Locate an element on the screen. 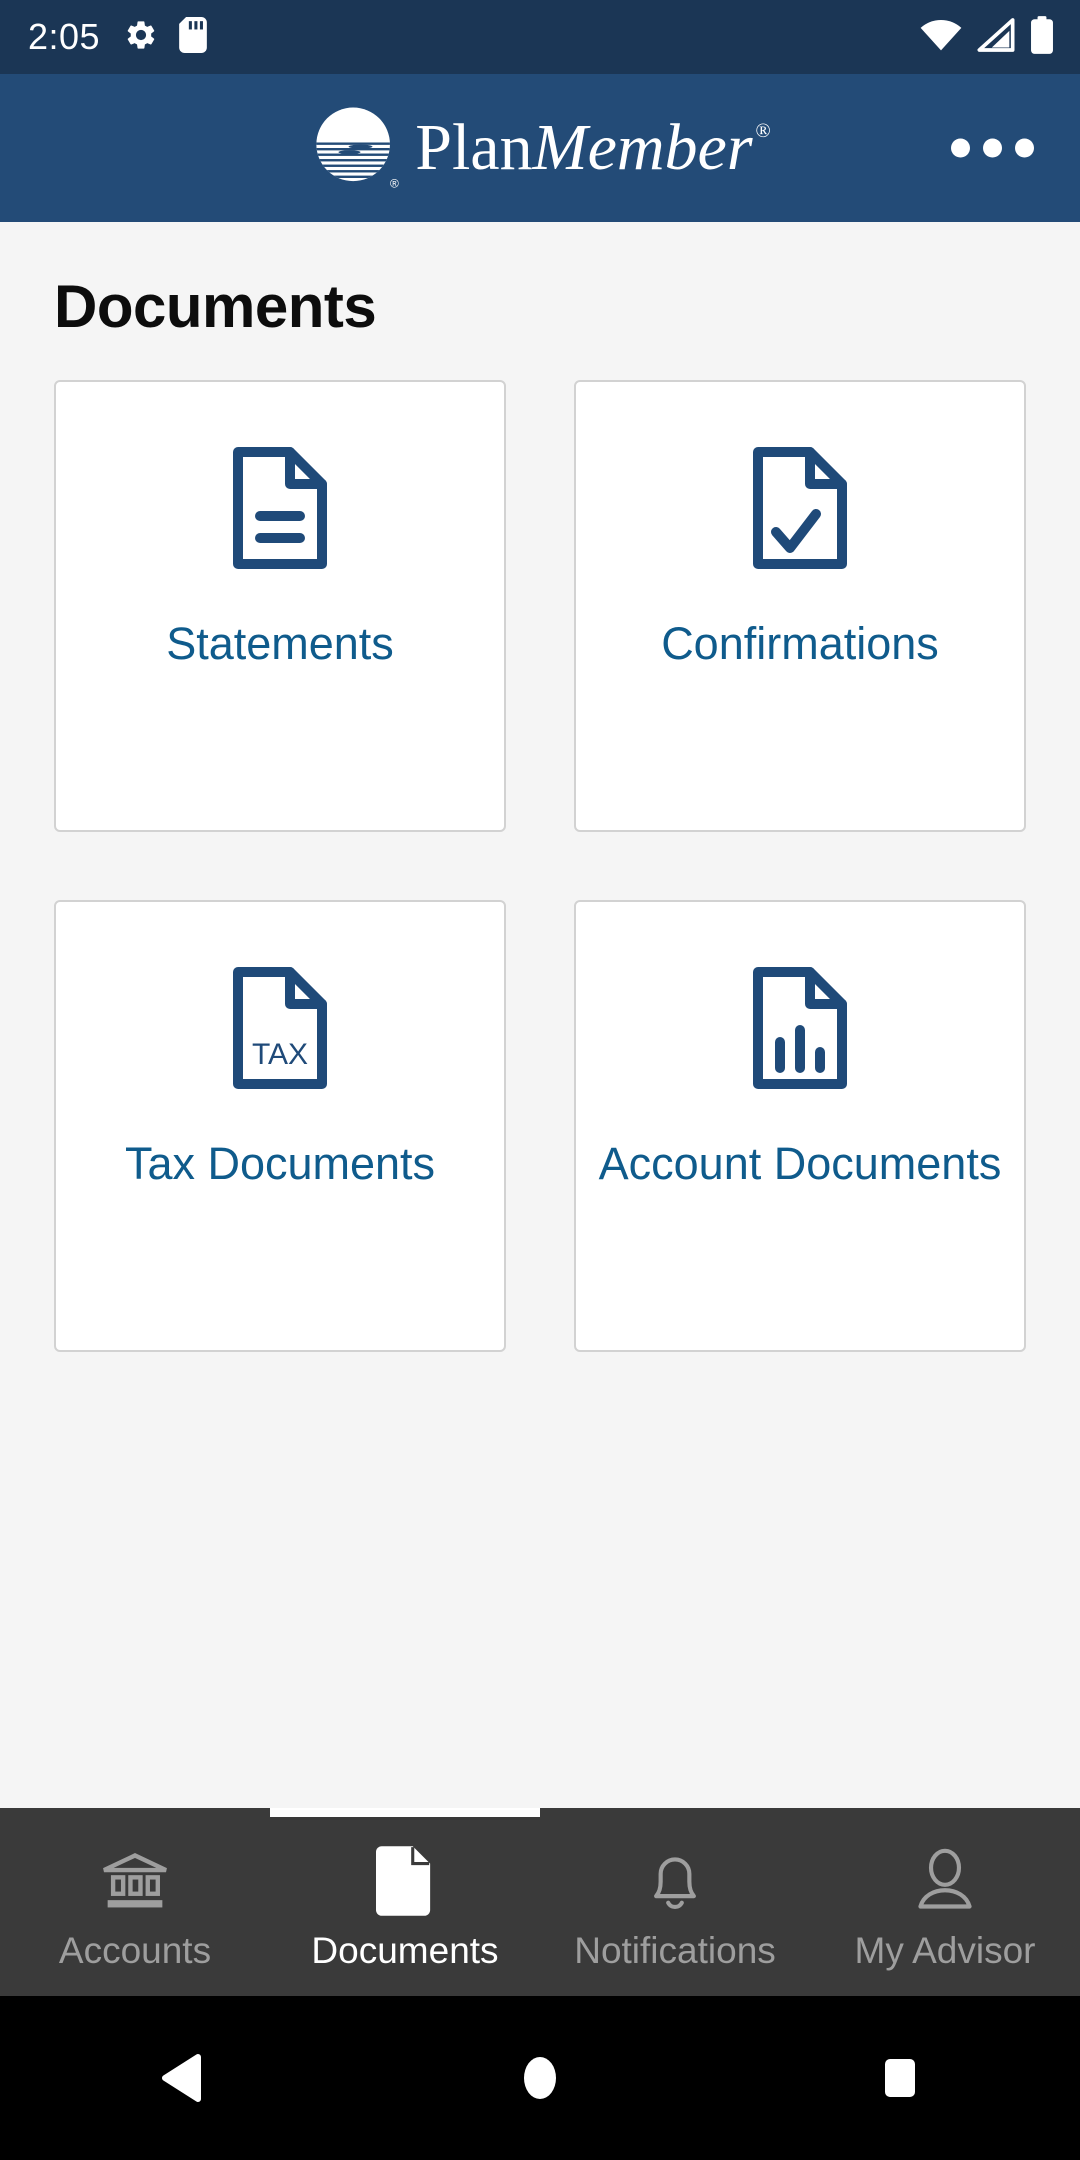 The height and width of the screenshot is (2160, 1080). tab-label: Notifications is located at coordinates (675, 1950).